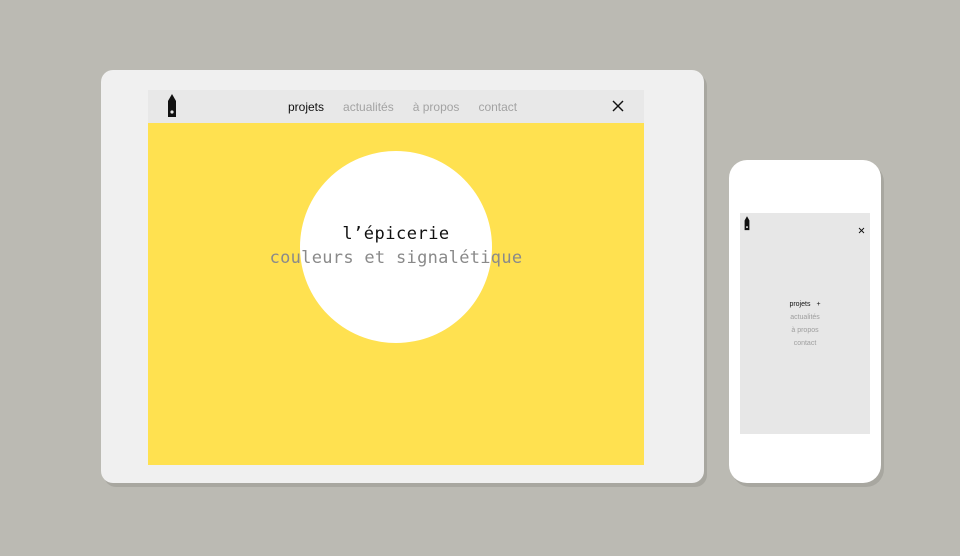  What do you see at coordinates (436, 107) in the screenshot?
I see `nav-item-a-propos: à propos` at bounding box center [436, 107].